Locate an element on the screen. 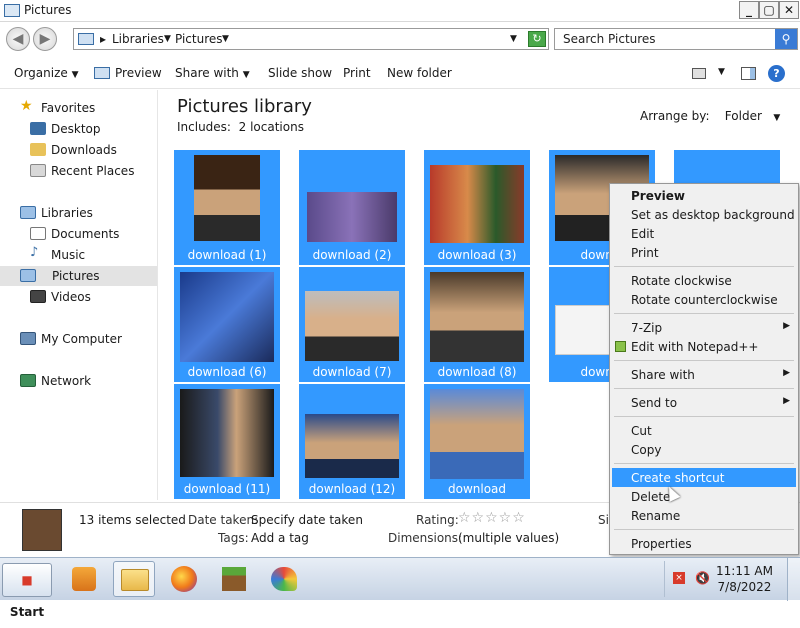 Image resolution: width=800 pixels, height=628 pixels. arrange-by: Arrange by: Folder ▼ is located at coordinates (710, 116).